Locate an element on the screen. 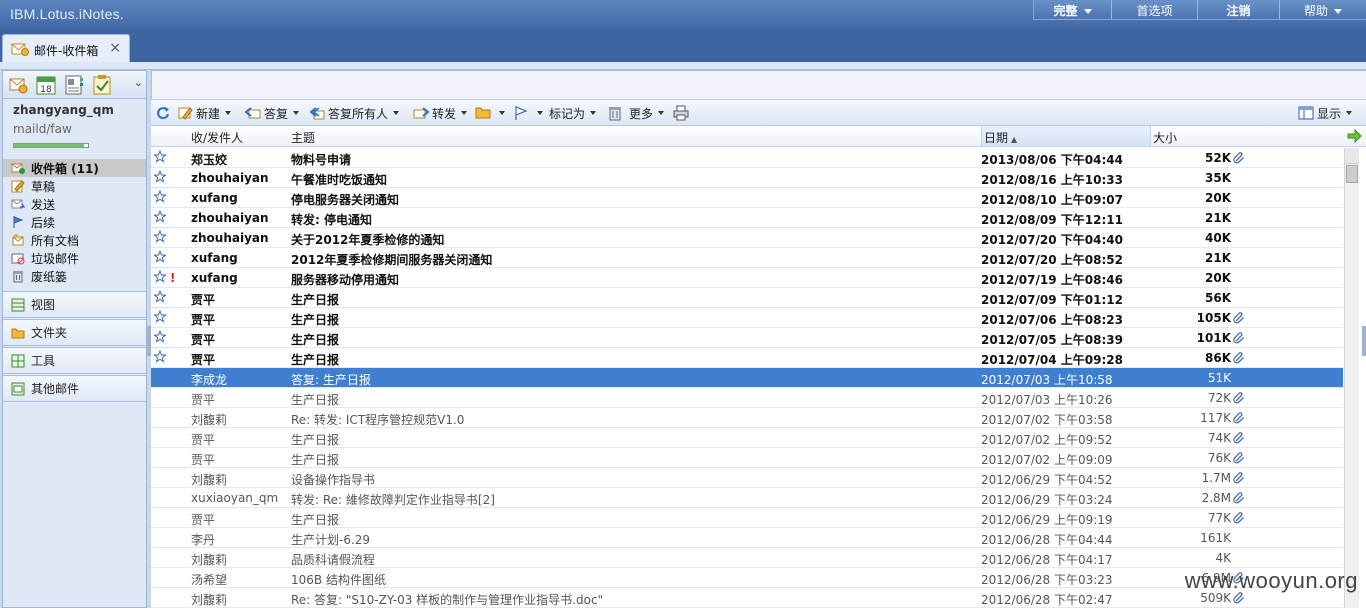  row-from: 刘馥莉 is located at coordinates (209, 480).